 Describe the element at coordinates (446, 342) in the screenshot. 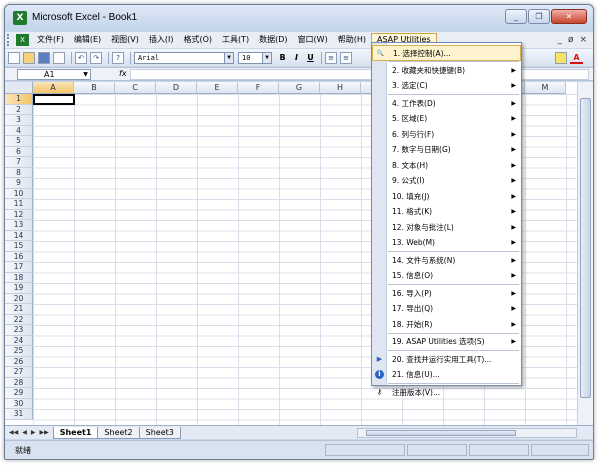

I see `asap-menu-item: 19. ASAP Utilities 选项(S) ▶` at that location.